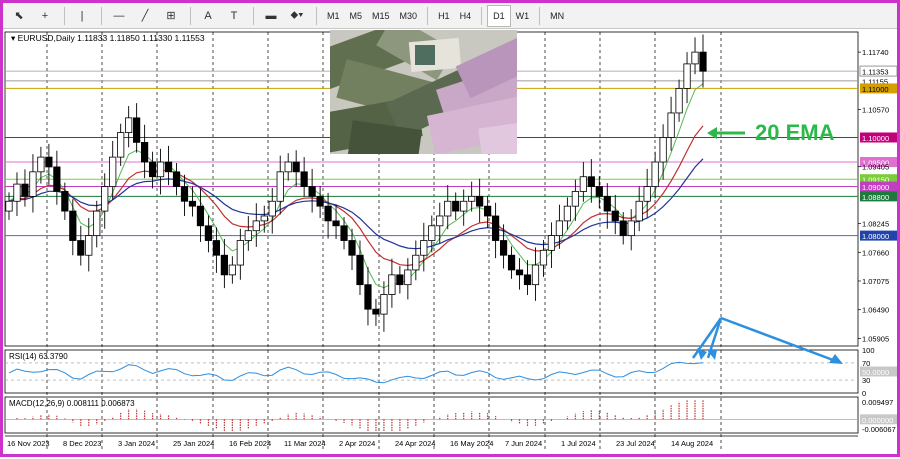  I want to click on timeframe-m5: M5, so click(356, 16).